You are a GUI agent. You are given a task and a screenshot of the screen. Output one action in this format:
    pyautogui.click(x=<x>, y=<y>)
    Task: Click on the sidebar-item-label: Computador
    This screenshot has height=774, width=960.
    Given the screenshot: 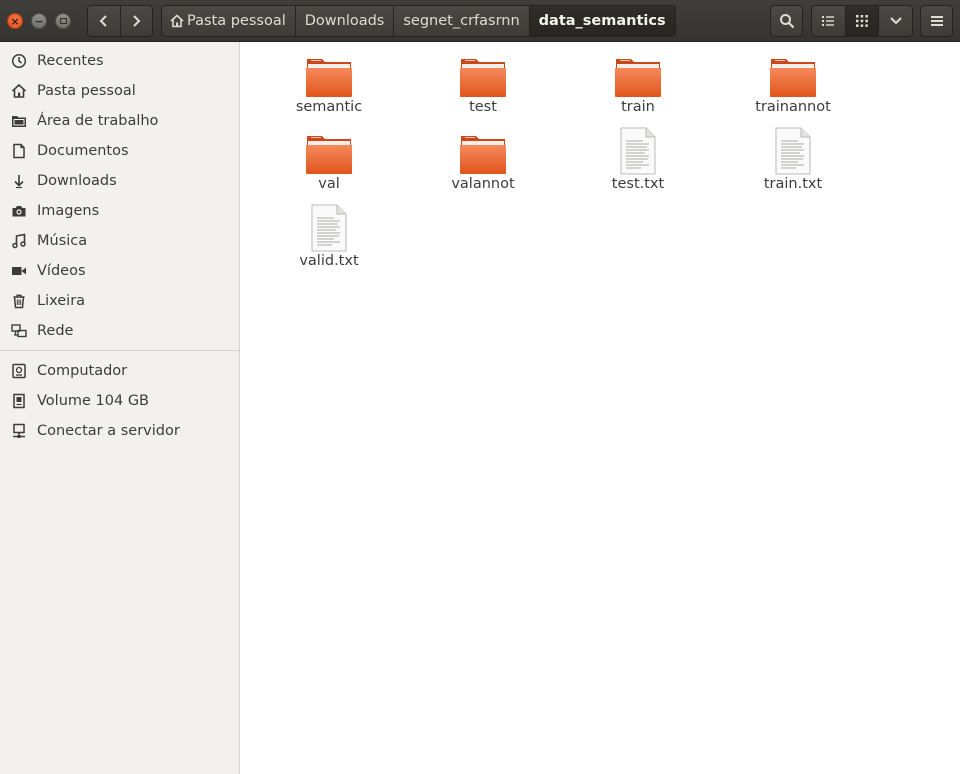 What is the action you would take?
    pyautogui.click(x=82, y=371)
    